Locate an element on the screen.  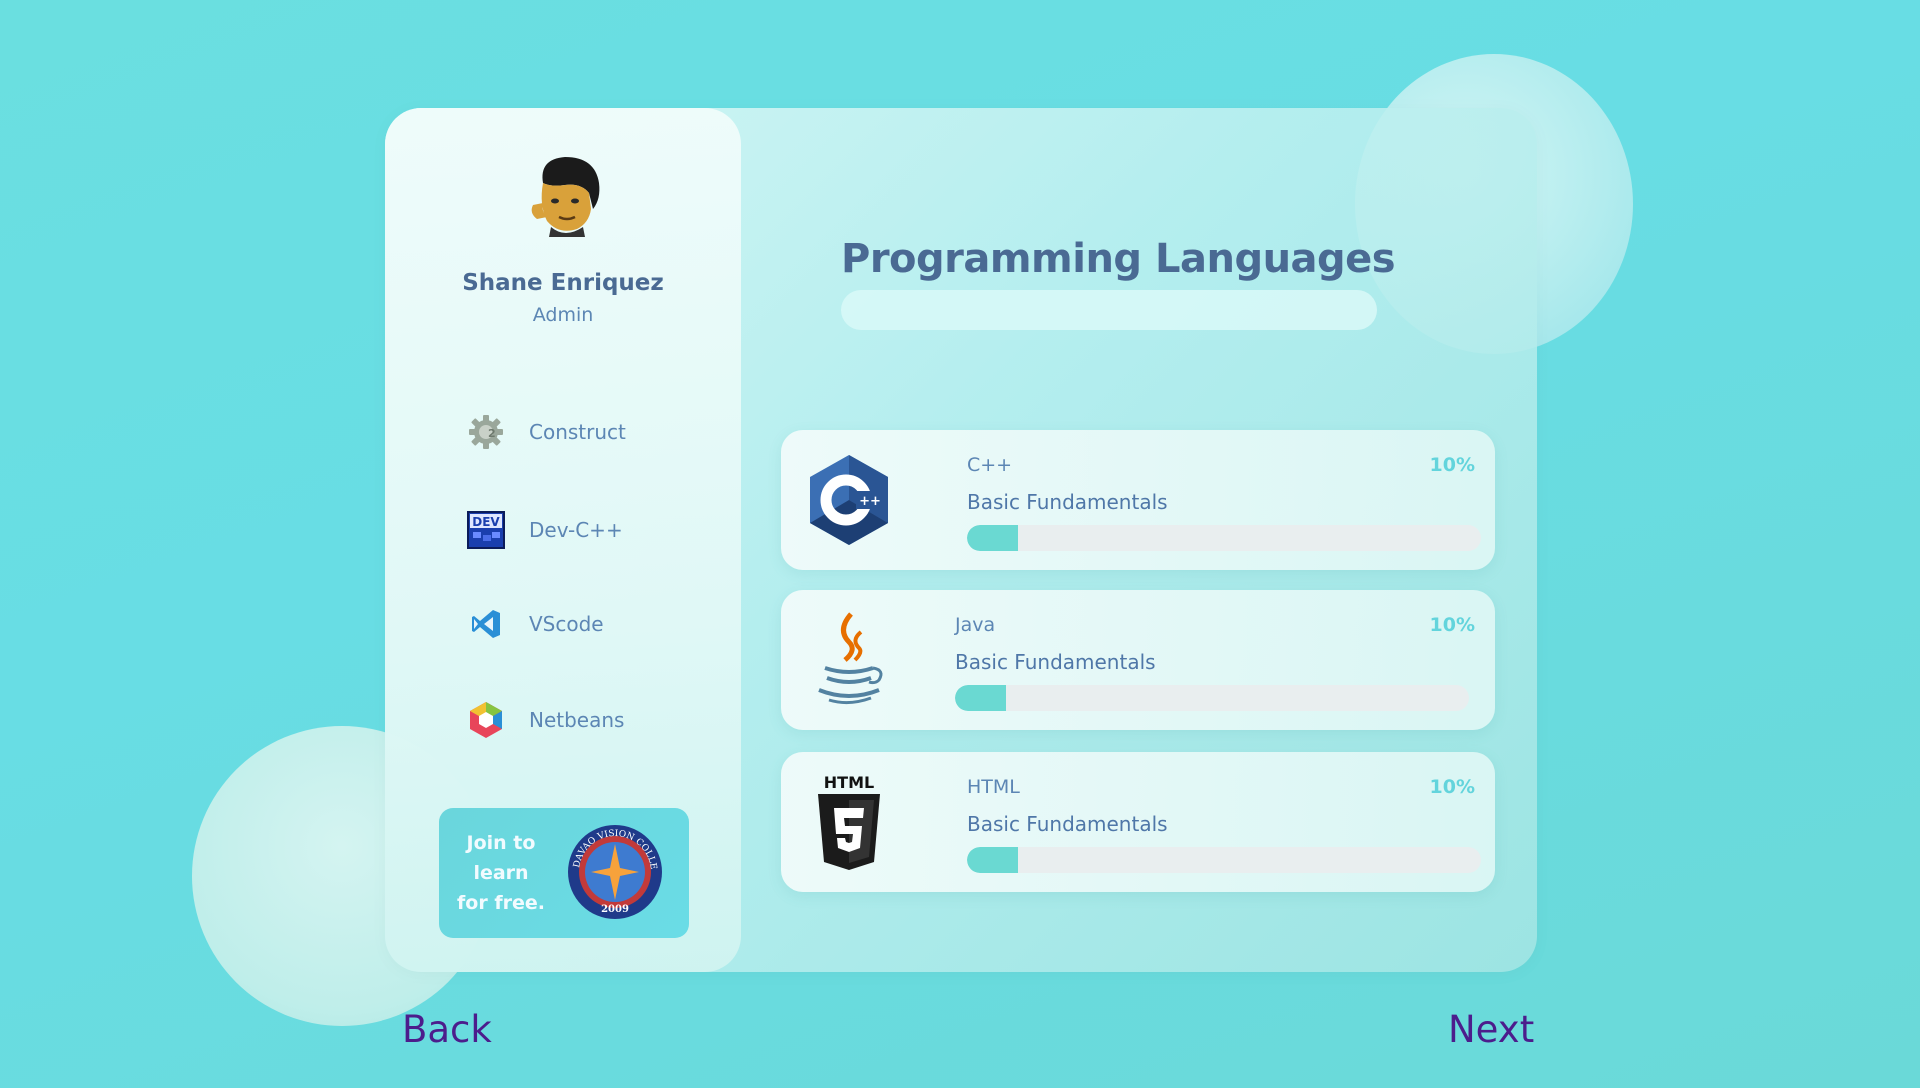
college-seal-logo: DAVAO VISION COLLEGES 2009 is located at coordinates (613, 868).